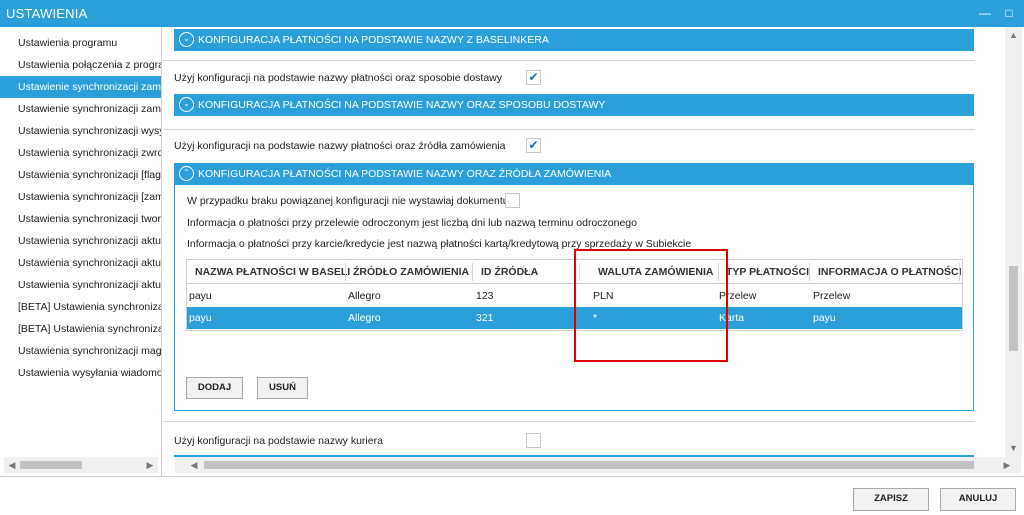  What do you see at coordinates (1009, 13) in the screenshot?
I see `maximize-icon: □` at bounding box center [1009, 13].